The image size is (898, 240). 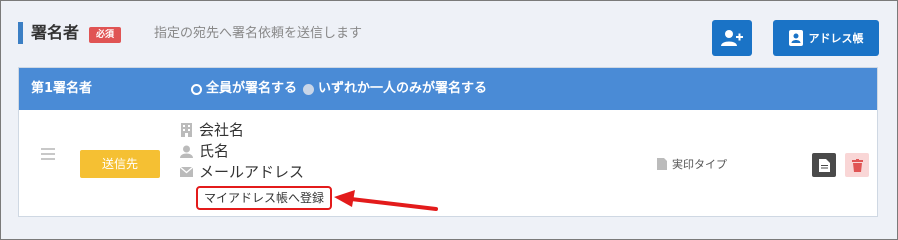 I want to click on company-field: 会社名, so click(x=211, y=130).